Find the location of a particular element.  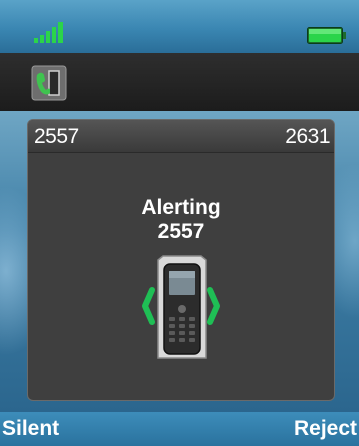

ringing-phone-icon is located at coordinates (181, 307).